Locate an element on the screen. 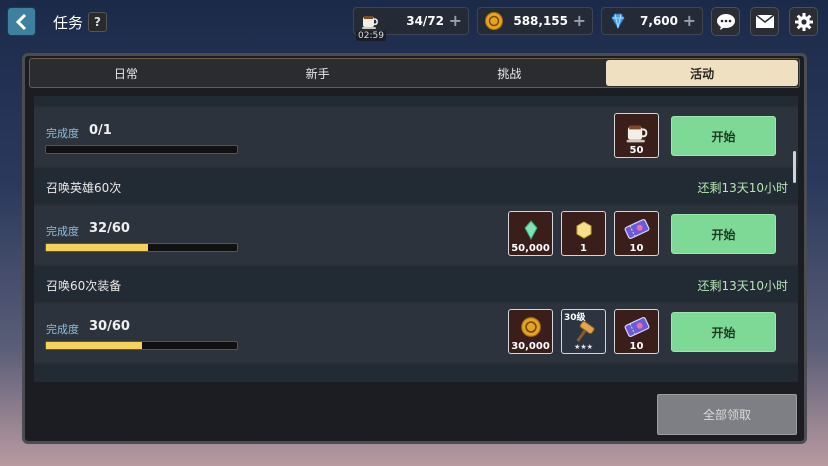 This screenshot has height=466, width=828. progress-value: 30/60 is located at coordinates (109, 326).